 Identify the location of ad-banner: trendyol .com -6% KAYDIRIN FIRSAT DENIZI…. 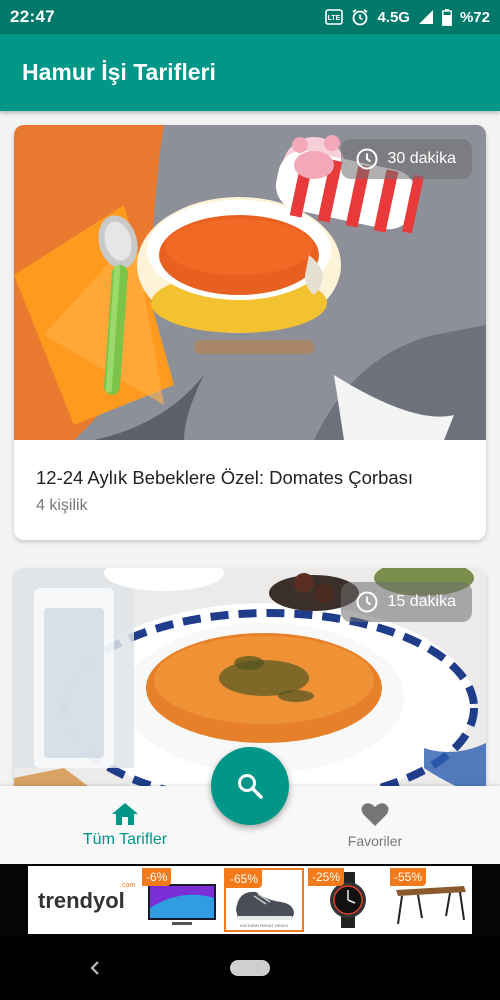
(250, 900).